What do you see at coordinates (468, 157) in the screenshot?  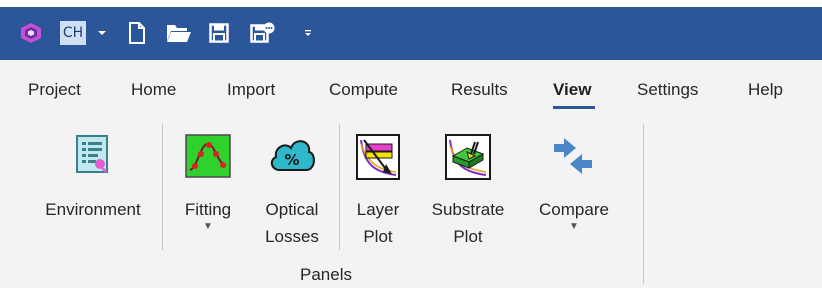 I see `substrate-plot-icon` at bounding box center [468, 157].